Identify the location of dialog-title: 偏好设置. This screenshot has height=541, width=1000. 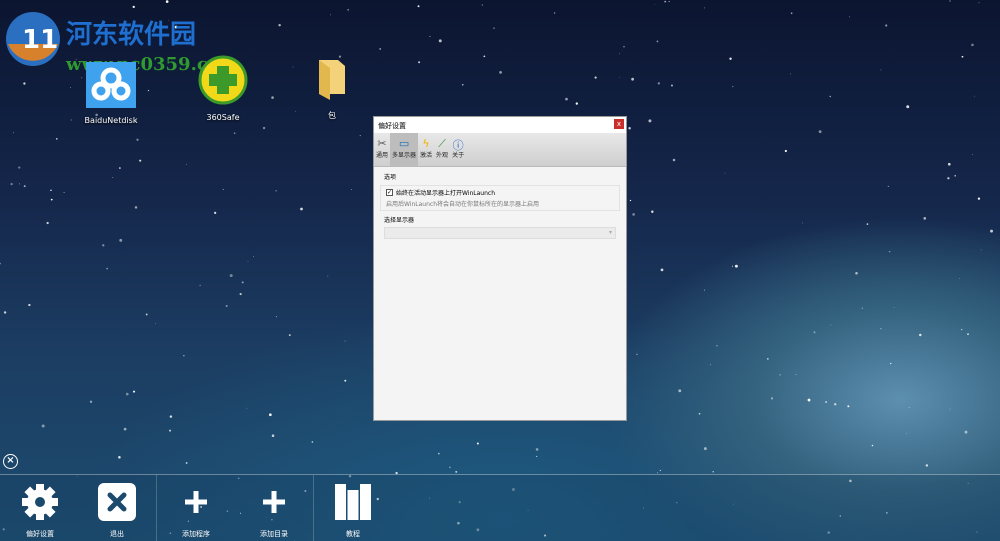
(392, 126).